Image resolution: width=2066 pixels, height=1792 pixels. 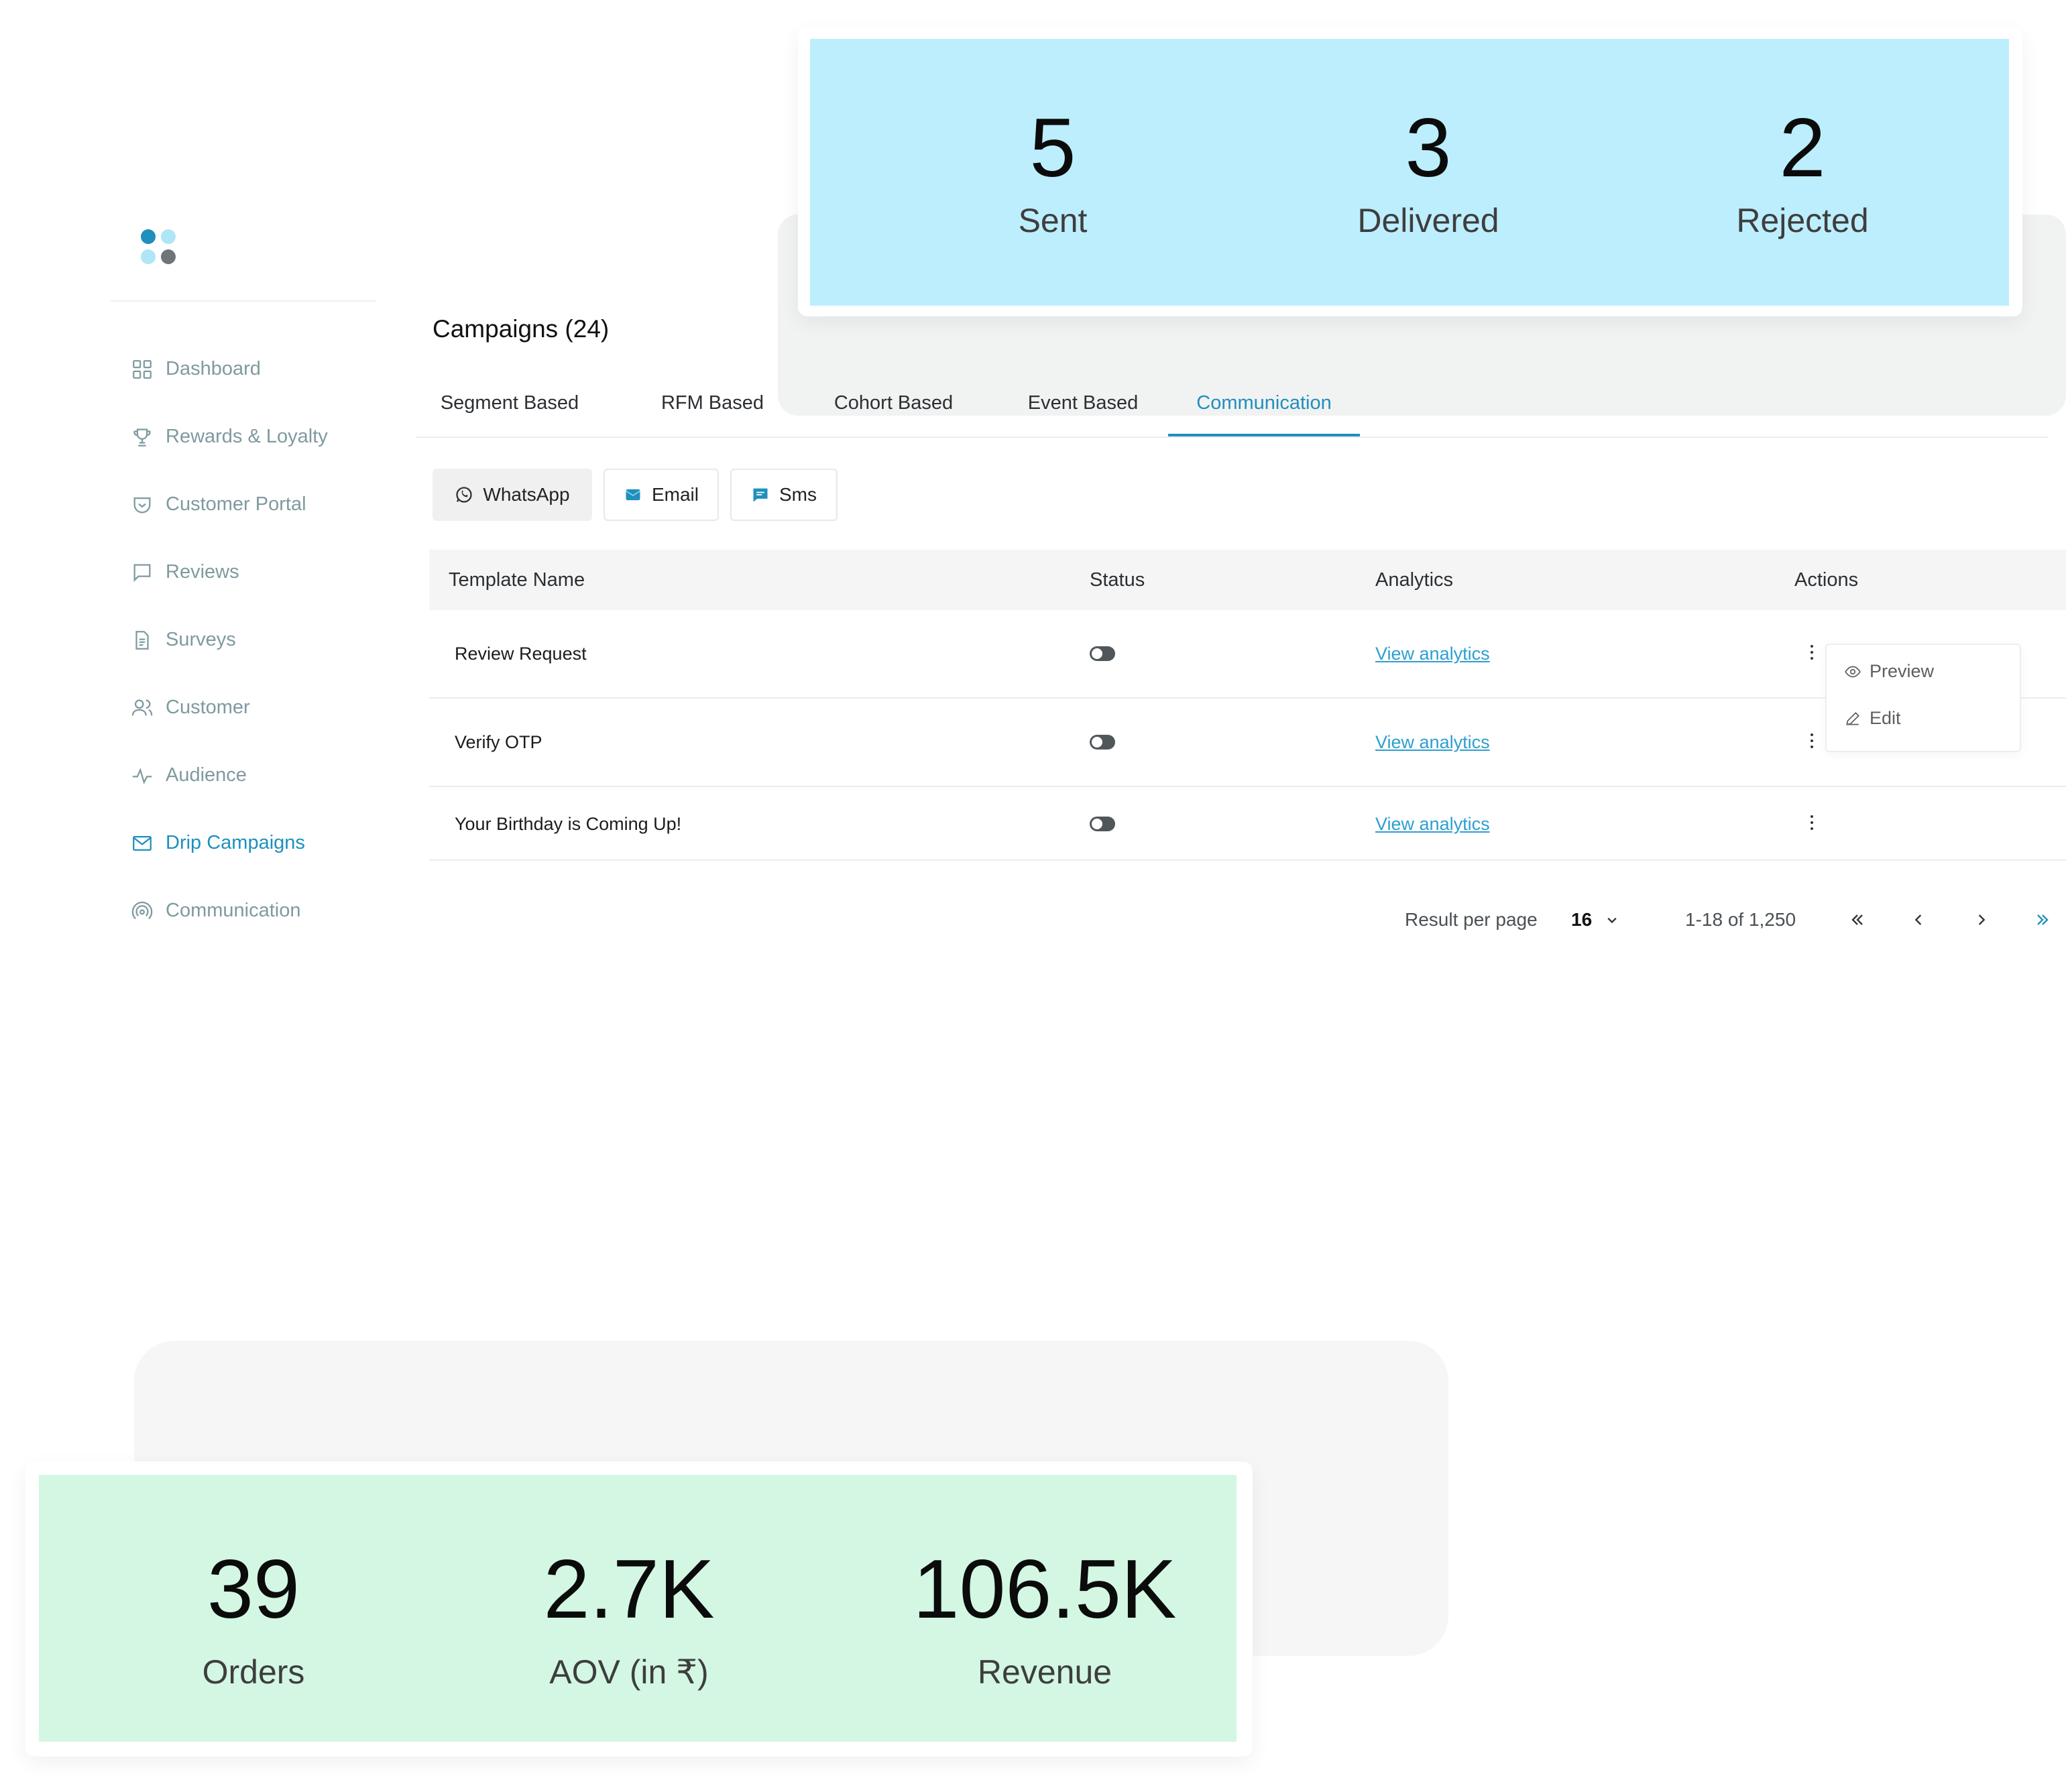 I want to click on sidebar-item-drip-campaigns: Drip Campaigns, so click(x=258, y=843).